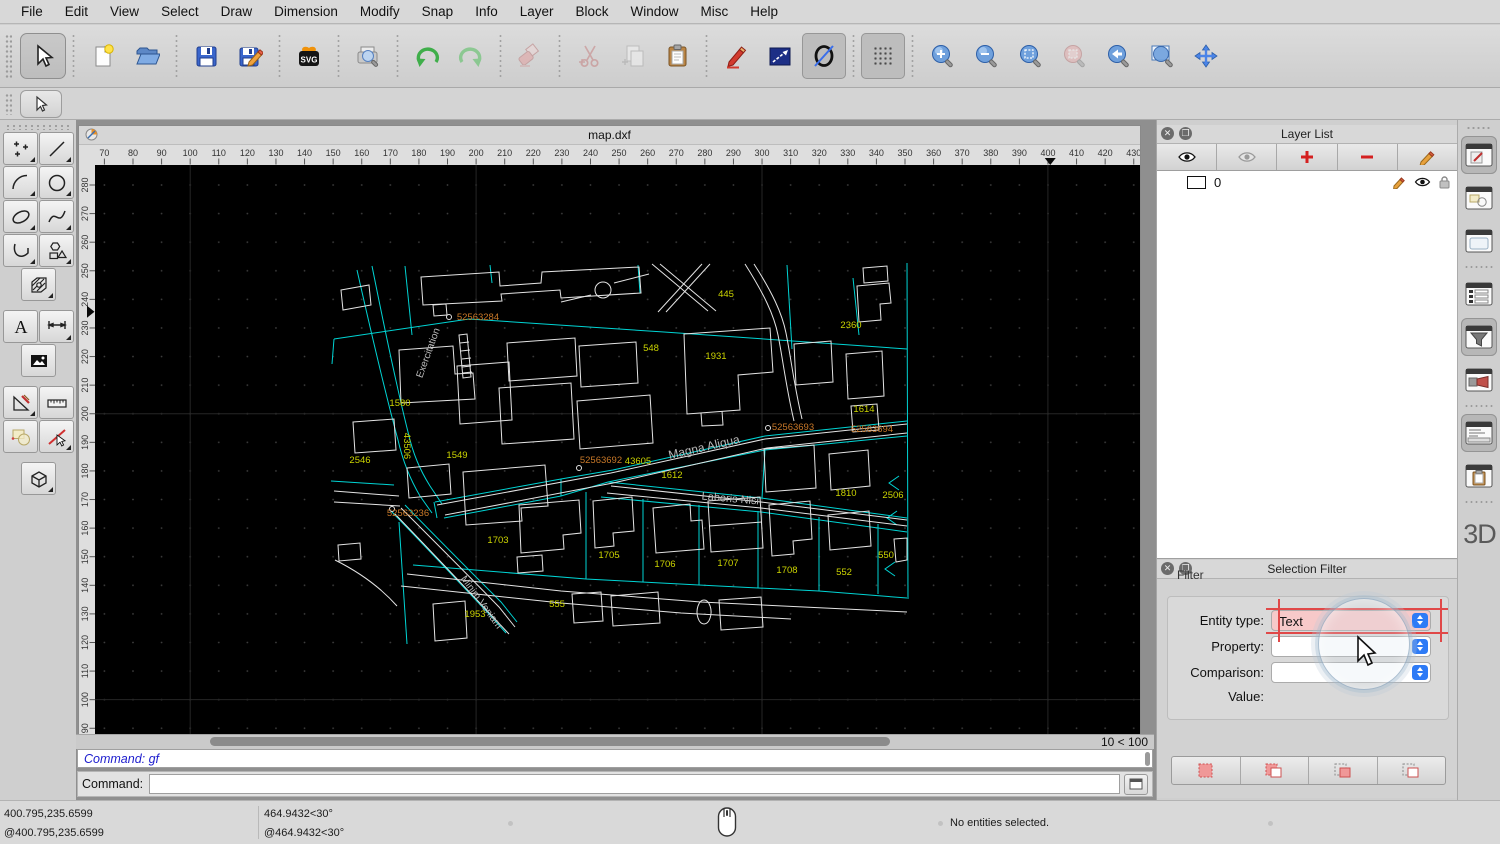 This screenshot has height=844, width=1500. I want to click on detach-panel-icon: ❐, so click(1185, 133).